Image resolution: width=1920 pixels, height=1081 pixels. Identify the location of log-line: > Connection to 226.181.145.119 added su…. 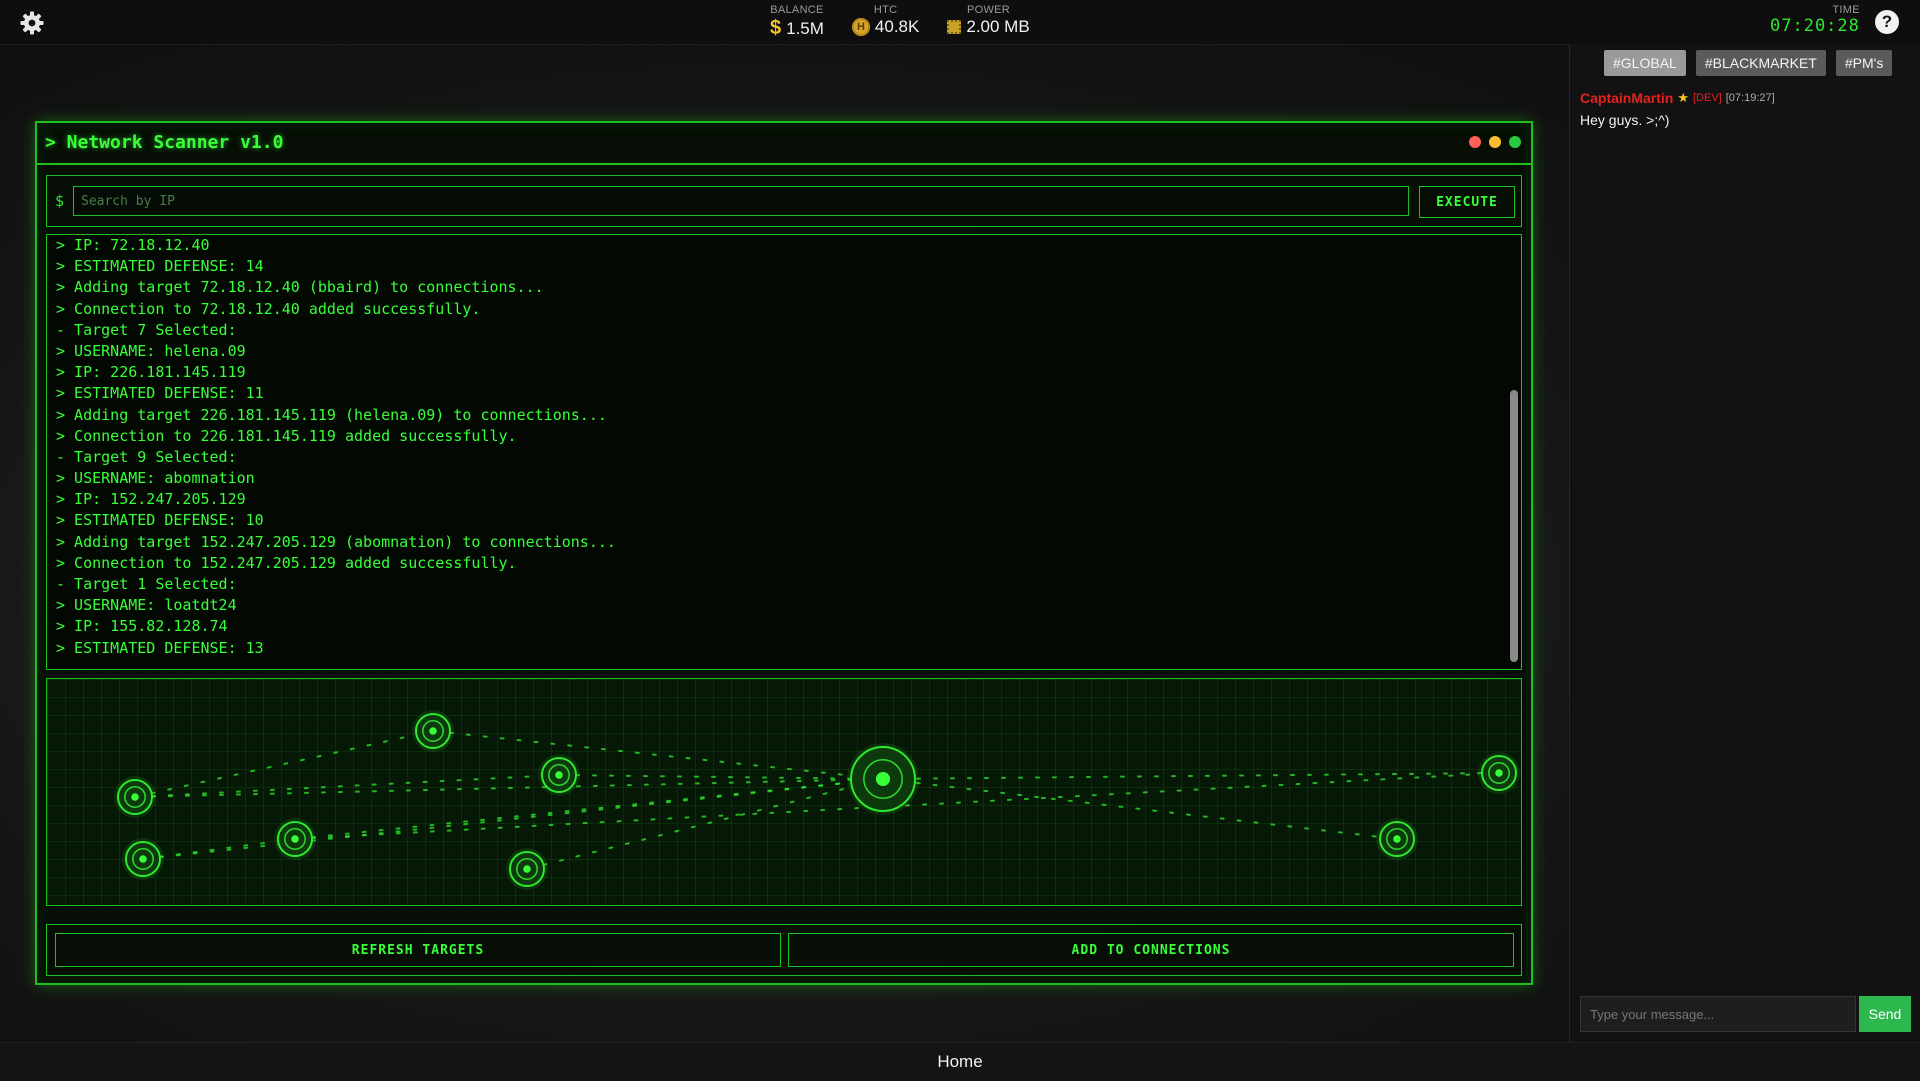
(286, 435).